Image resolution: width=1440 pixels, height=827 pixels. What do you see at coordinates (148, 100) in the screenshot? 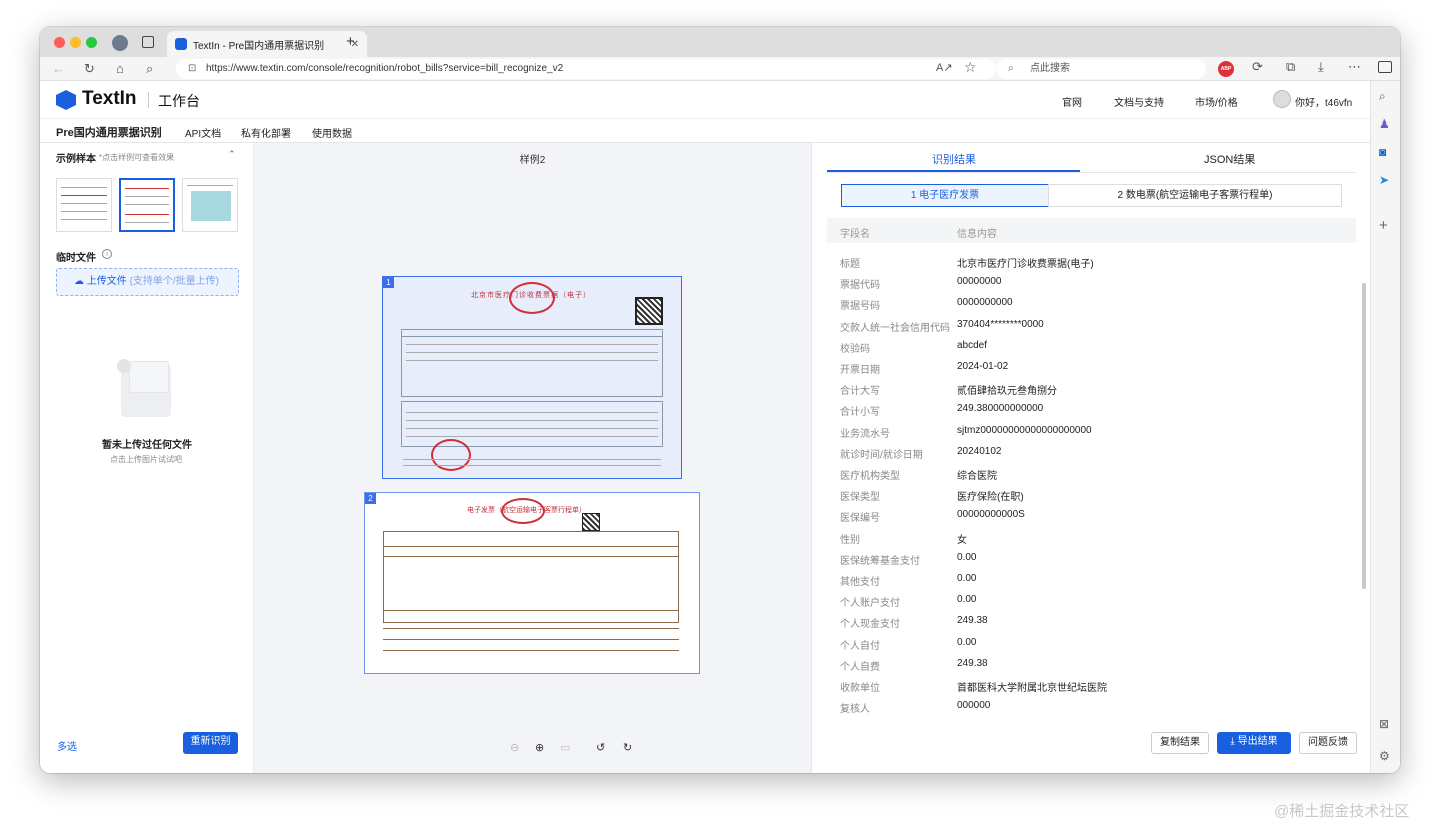
I see `brand-divider` at bounding box center [148, 100].